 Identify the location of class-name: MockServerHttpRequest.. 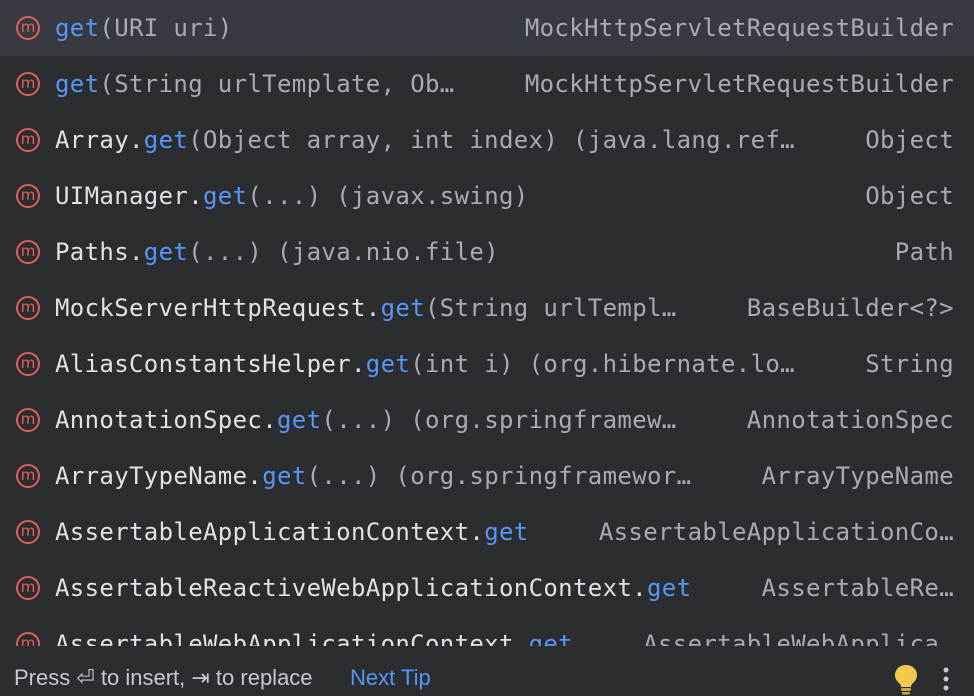
(218, 308).